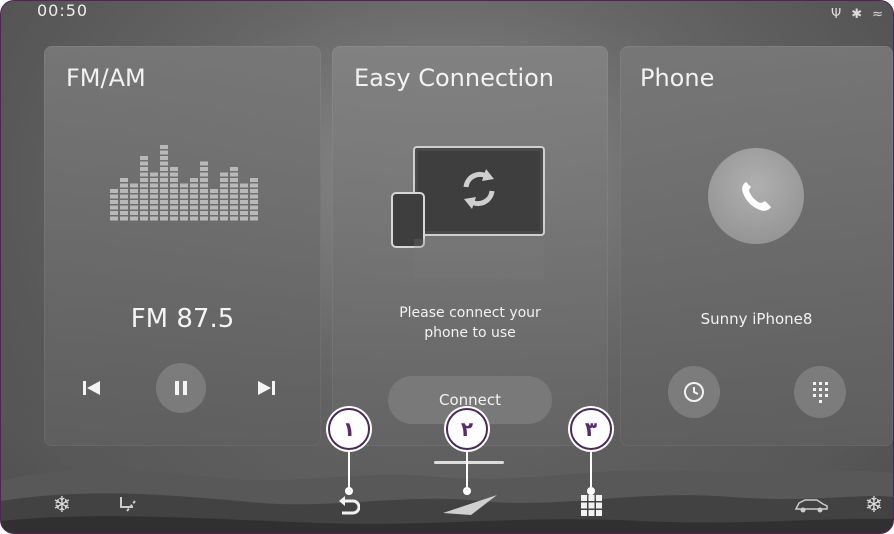 This screenshot has width=894, height=534. I want to click on pause-icon, so click(181, 388).